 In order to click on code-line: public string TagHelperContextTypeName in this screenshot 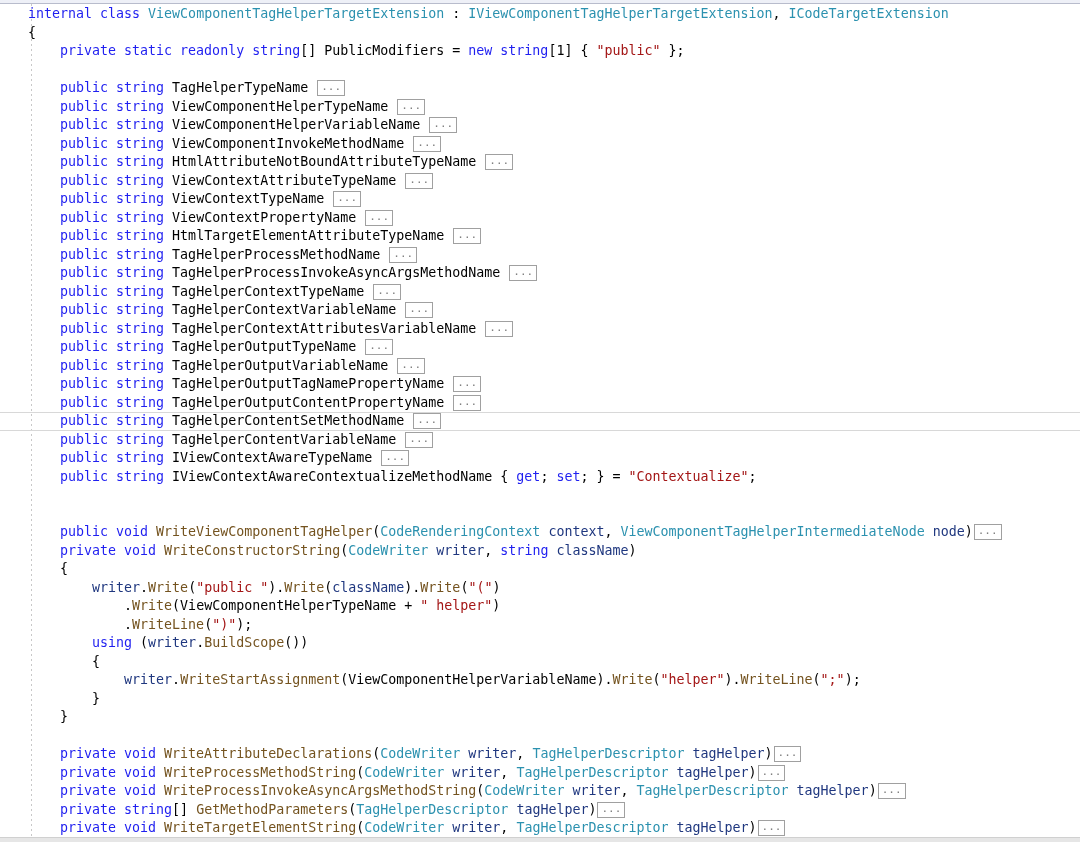, I will do `click(212, 291)`.